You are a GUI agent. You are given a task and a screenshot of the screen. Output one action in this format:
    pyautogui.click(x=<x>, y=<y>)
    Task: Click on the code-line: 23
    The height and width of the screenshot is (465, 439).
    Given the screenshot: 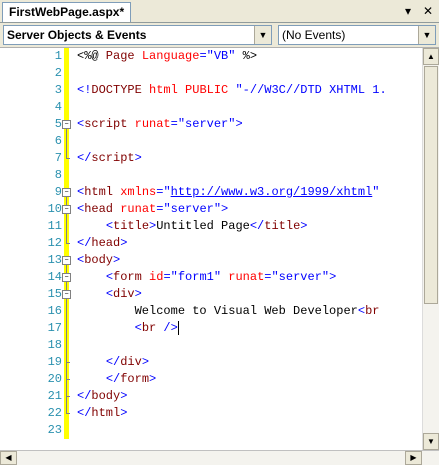 What is the action you would take?
    pyautogui.click(x=221, y=430)
    